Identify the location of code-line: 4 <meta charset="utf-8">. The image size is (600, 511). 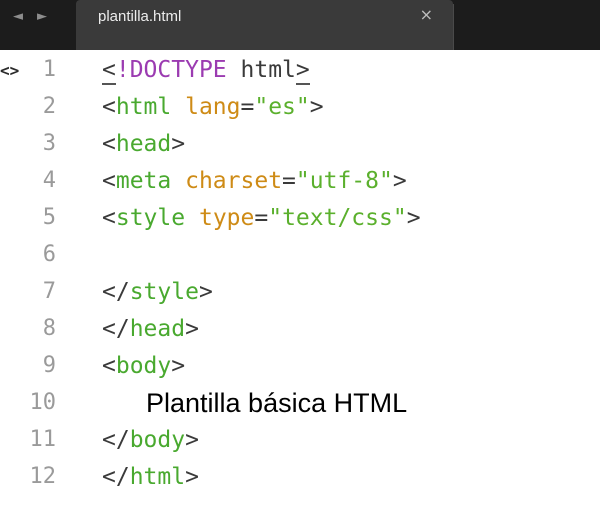
(300, 181).